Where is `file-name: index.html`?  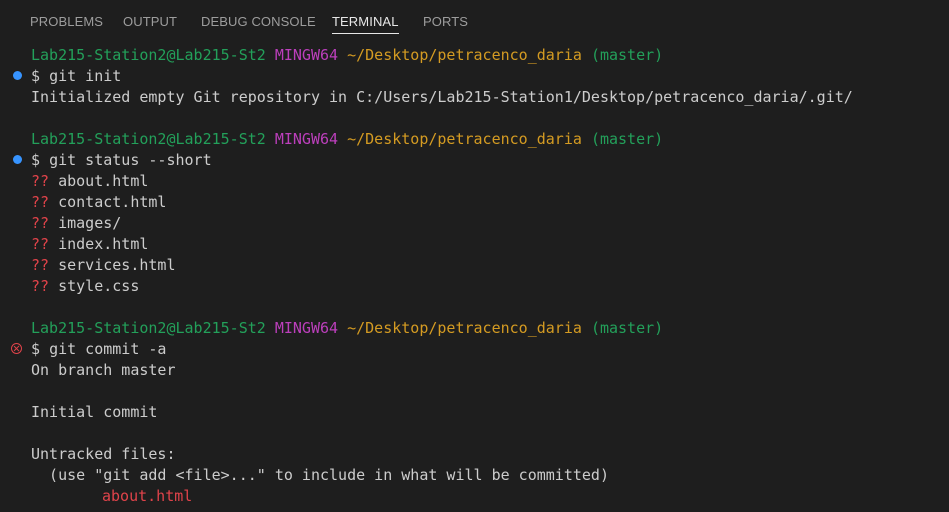 file-name: index.html is located at coordinates (103, 244).